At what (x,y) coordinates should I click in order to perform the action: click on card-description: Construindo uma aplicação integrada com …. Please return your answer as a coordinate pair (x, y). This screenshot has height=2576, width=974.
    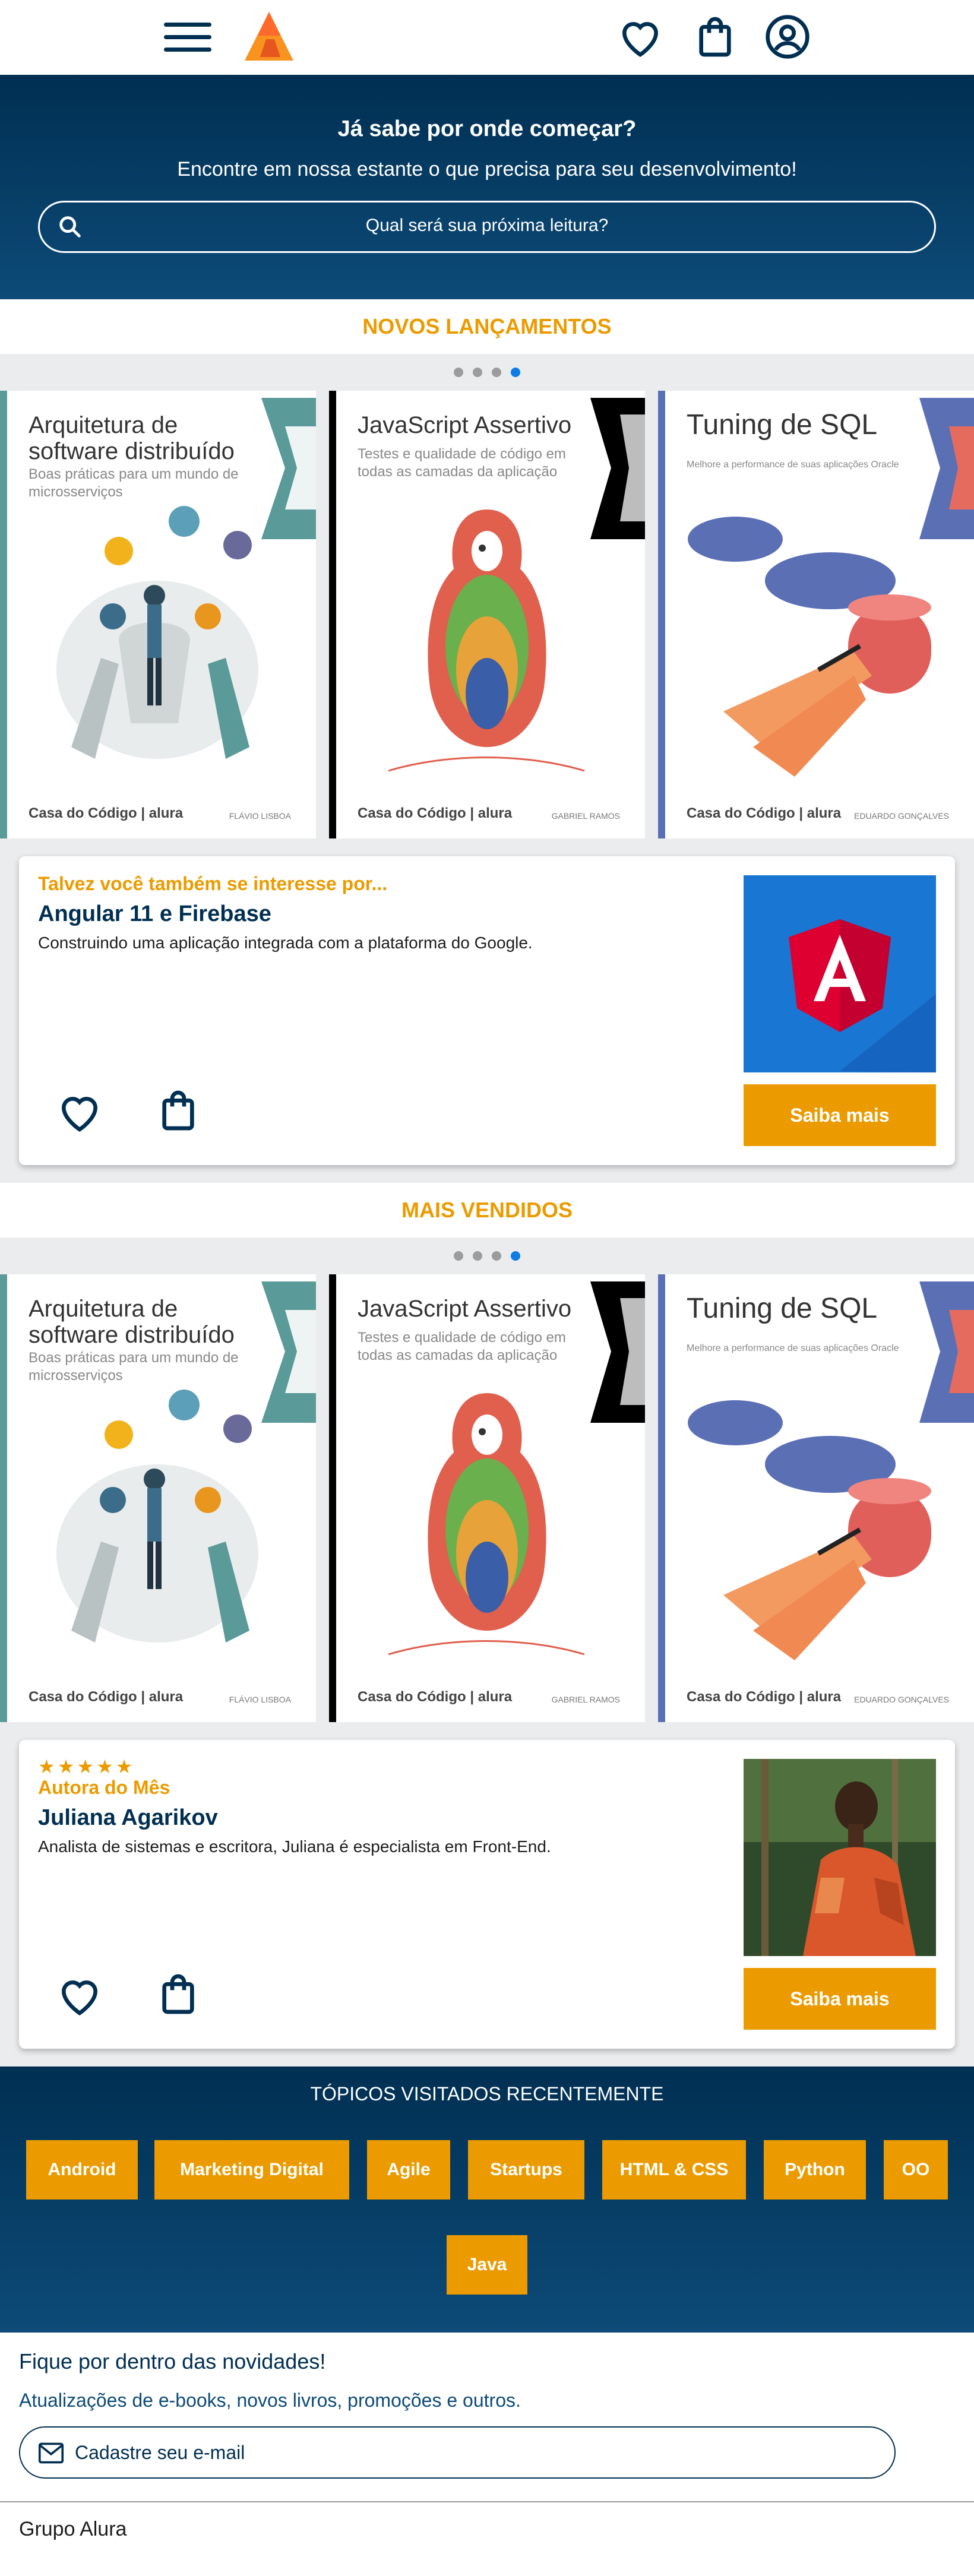
    Looking at the image, I should click on (285, 942).